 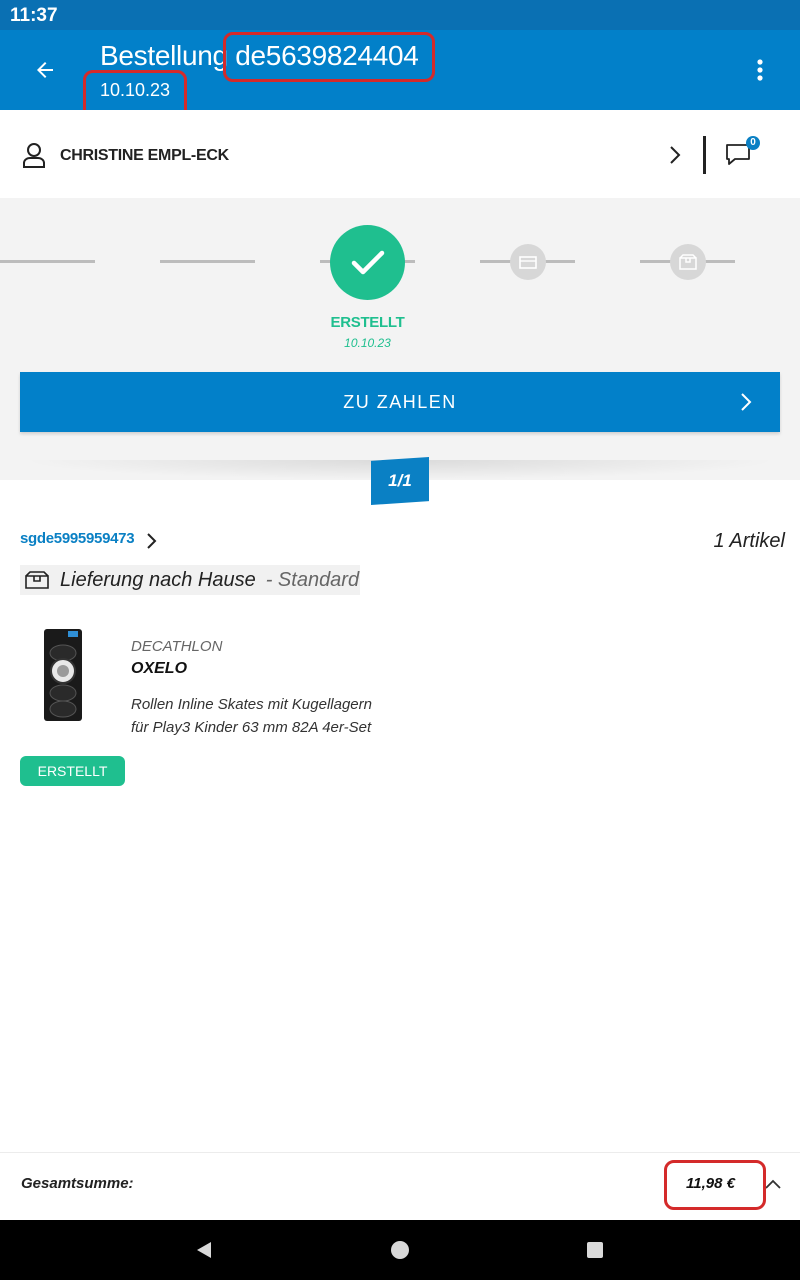 I want to click on nav-recents-button, so click(x=595, y=1250).